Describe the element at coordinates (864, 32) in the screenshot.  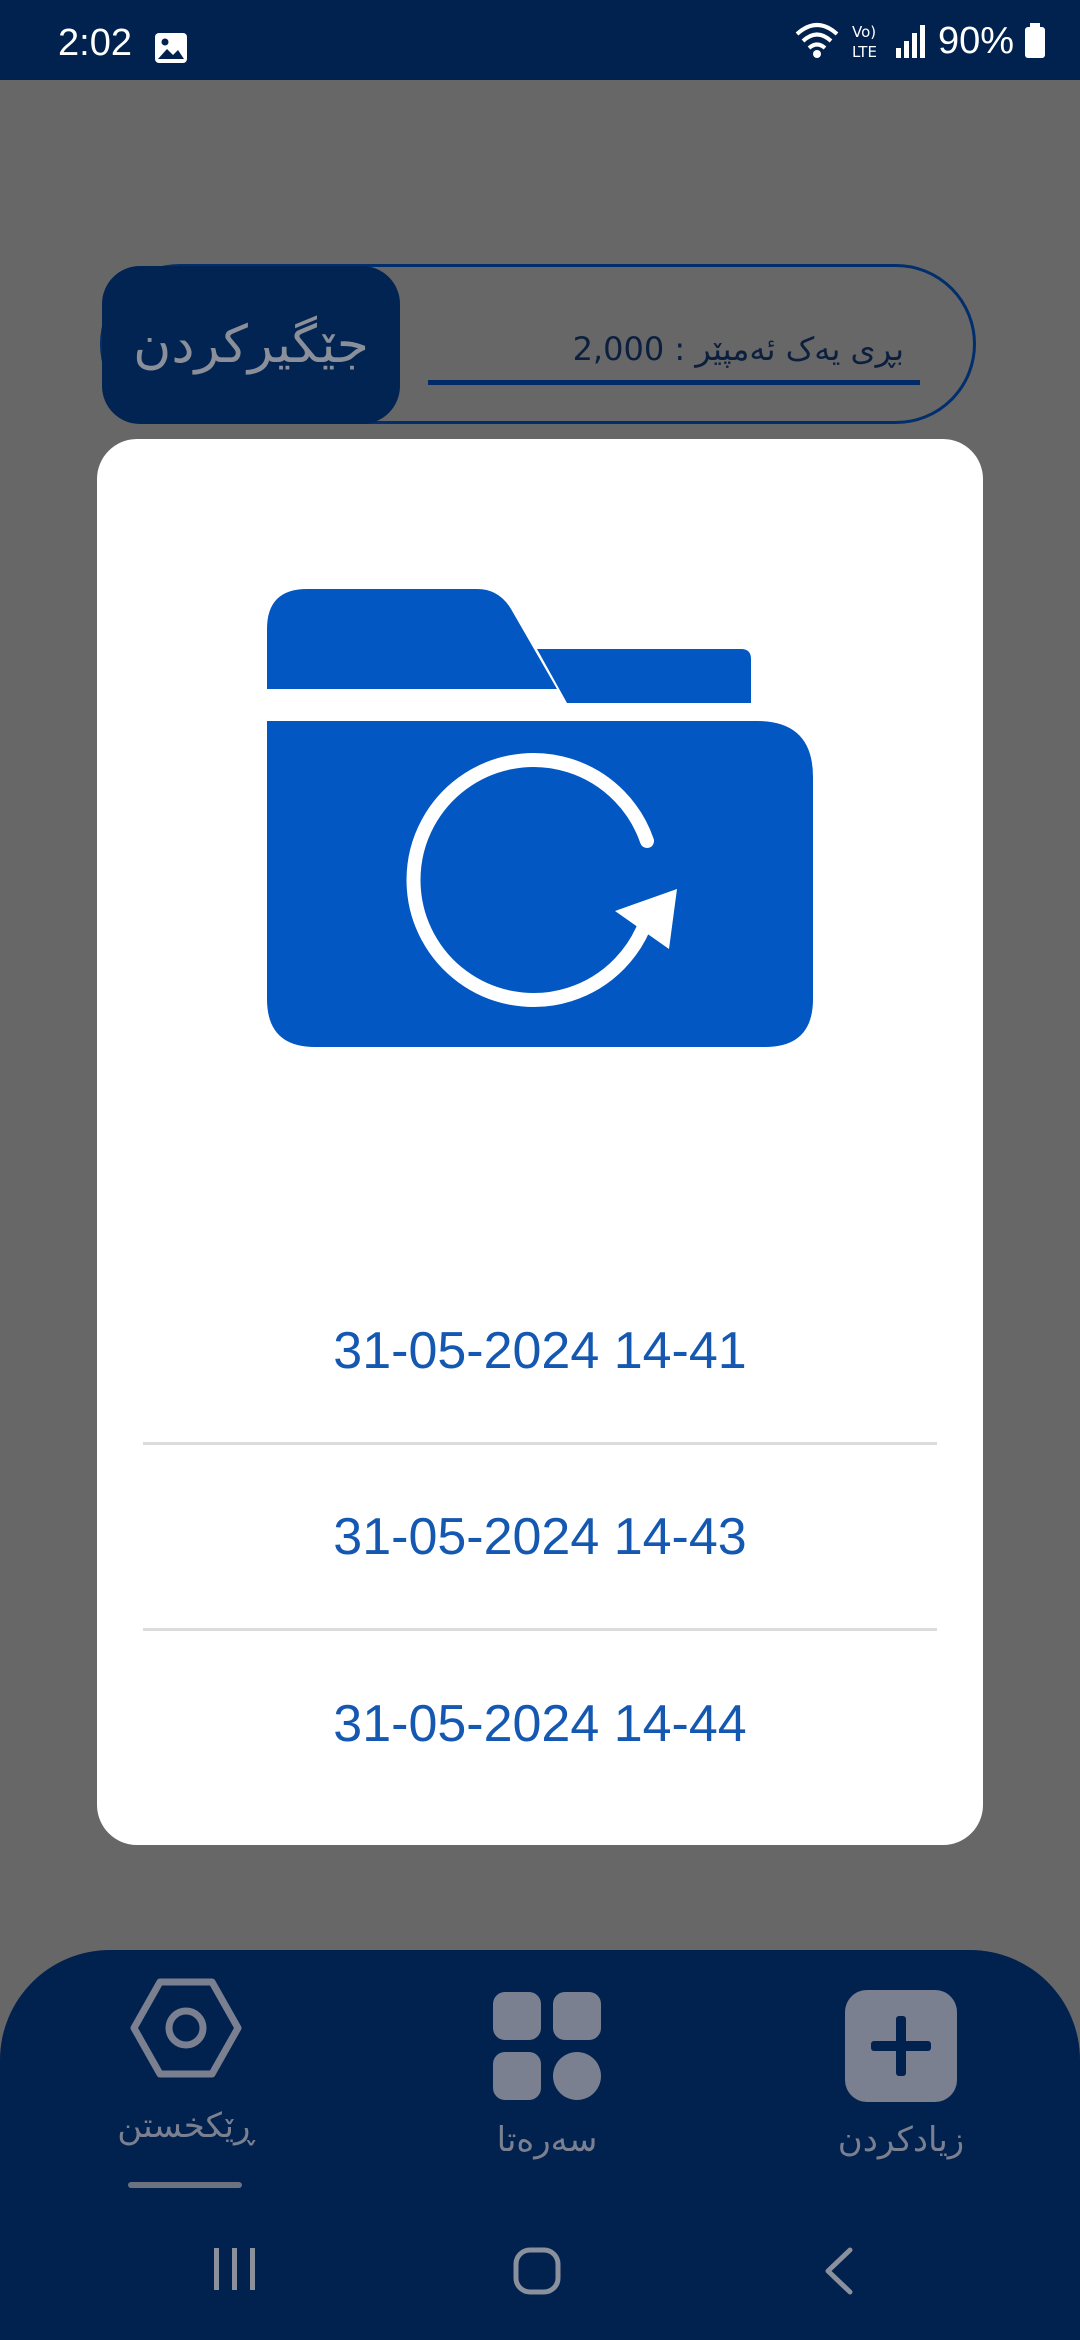
I see `svg-text: Vo)` at that location.